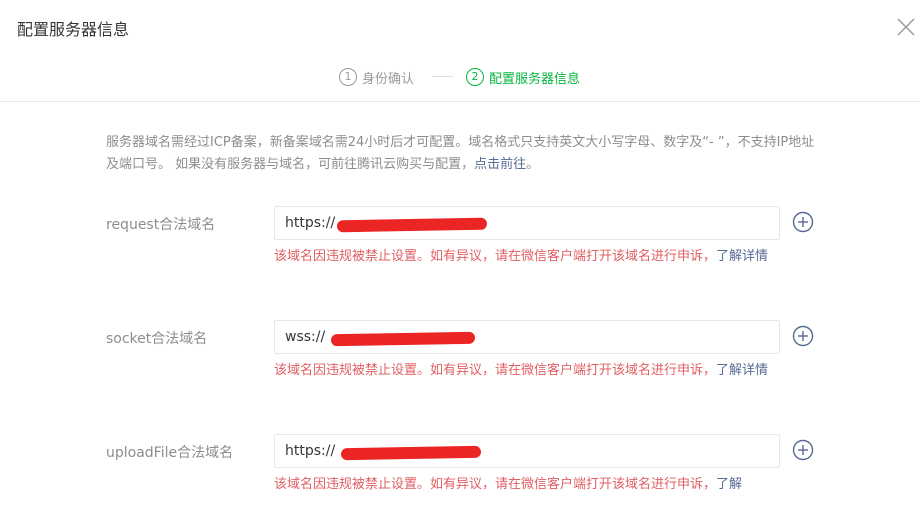 The width and height of the screenshot is (920, 514). I want to click on socket-domain-label: socket合法域名, so click(157, 339).